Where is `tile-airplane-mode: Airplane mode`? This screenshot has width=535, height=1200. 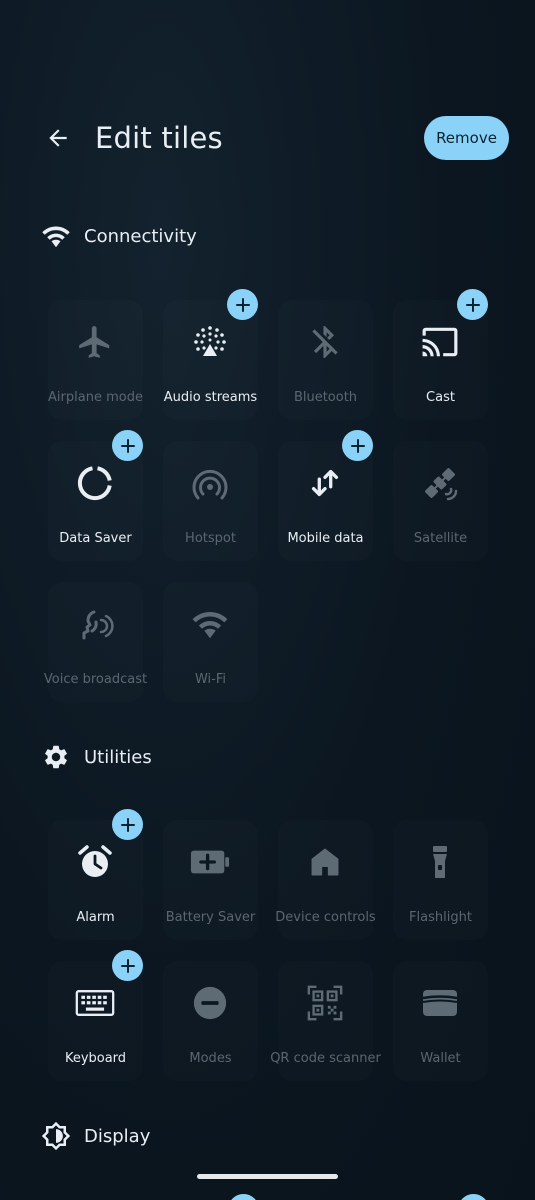
tile-airplane-mode: Airplane mode is located at coordinates (95, 360).